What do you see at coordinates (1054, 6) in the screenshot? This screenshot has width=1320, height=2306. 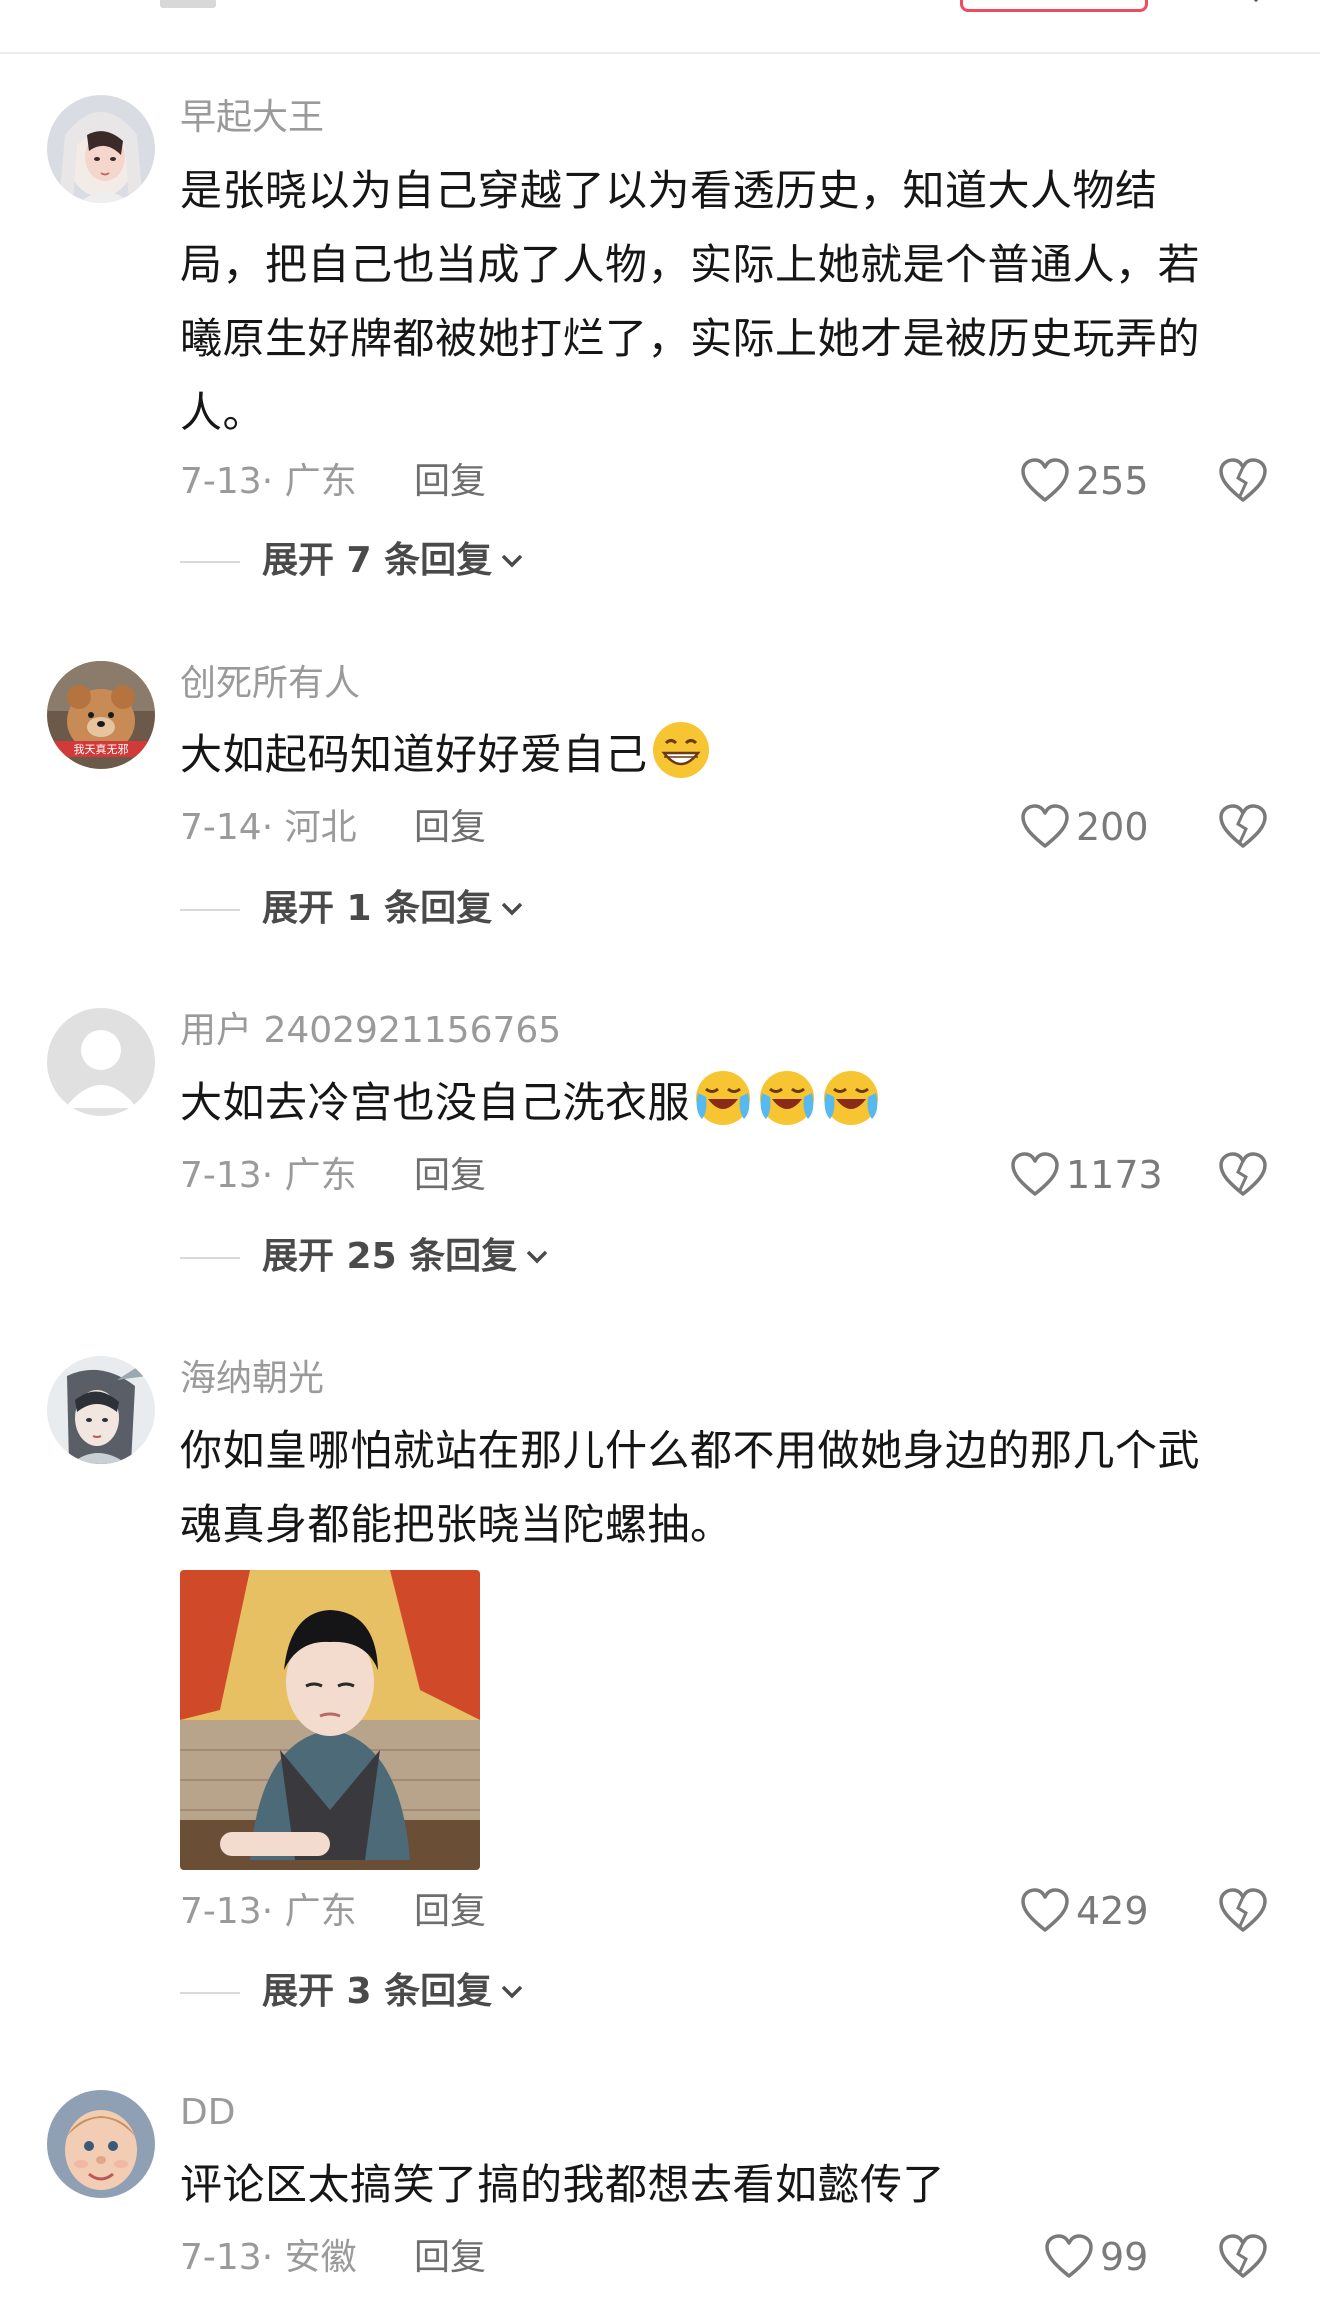 I see `follow-button` at bounding box center [1054, 6].